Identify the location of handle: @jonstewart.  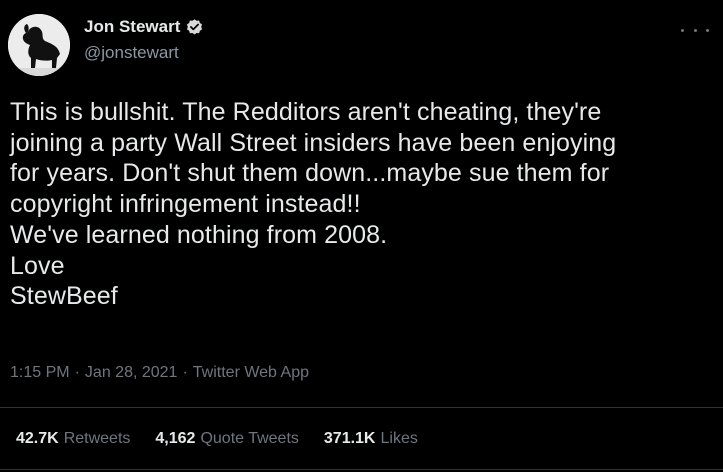
(144, 53).